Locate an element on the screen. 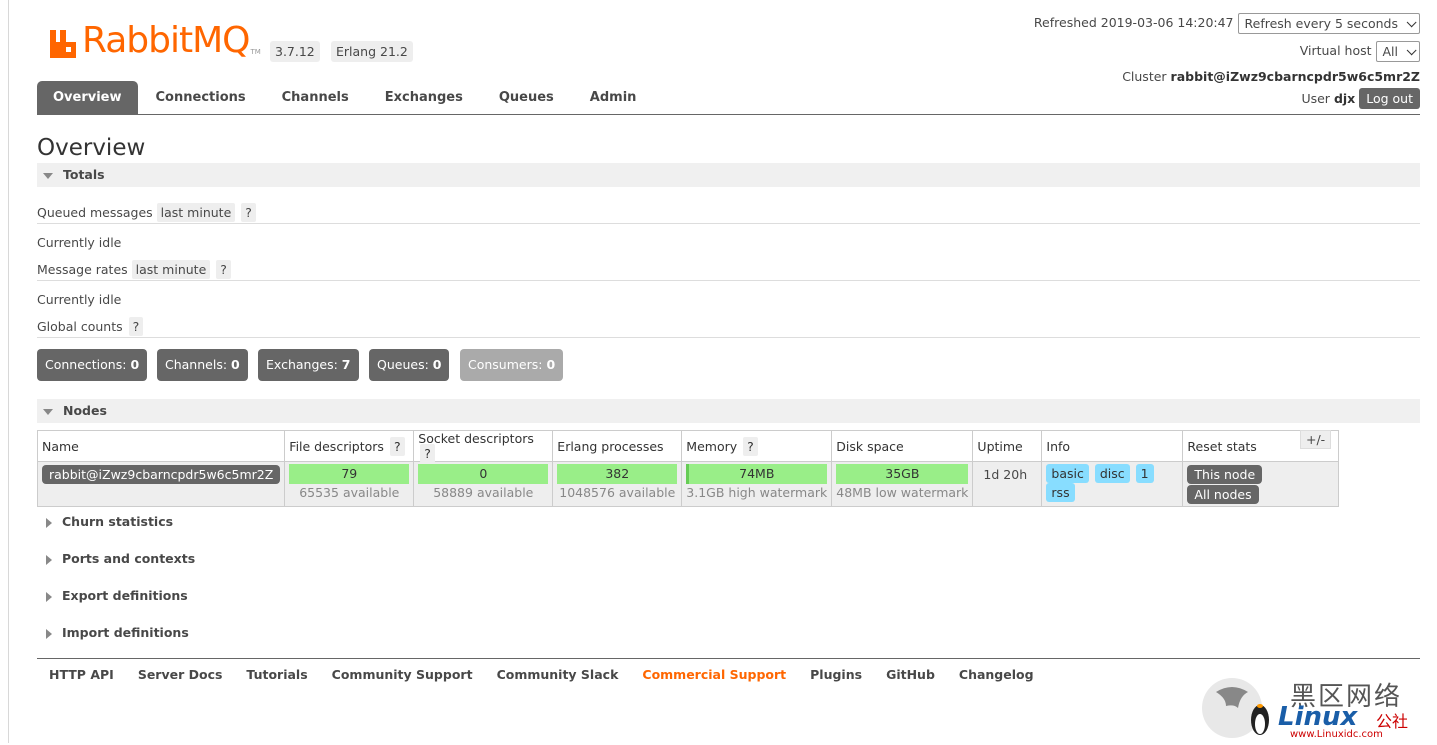 This screenshot has height=745, width=1437. global-counts-row: Global counts ? is located at coordinates (90, 326).